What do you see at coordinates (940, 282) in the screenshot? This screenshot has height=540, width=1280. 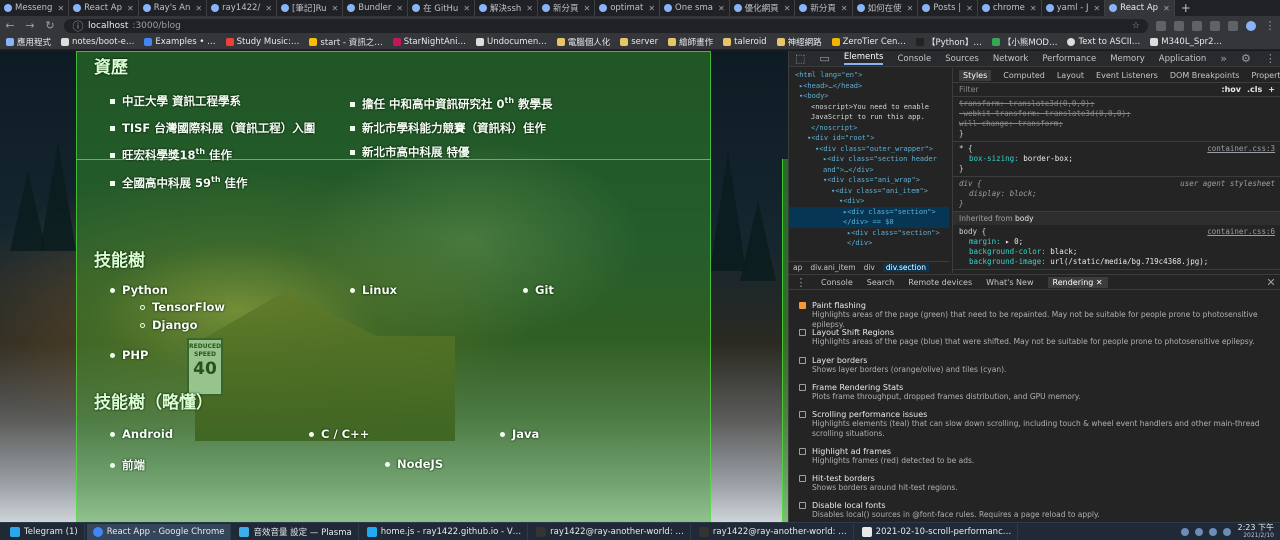 I see `tab-remote-devices: Remote devices` at bounding box center [940, 282].